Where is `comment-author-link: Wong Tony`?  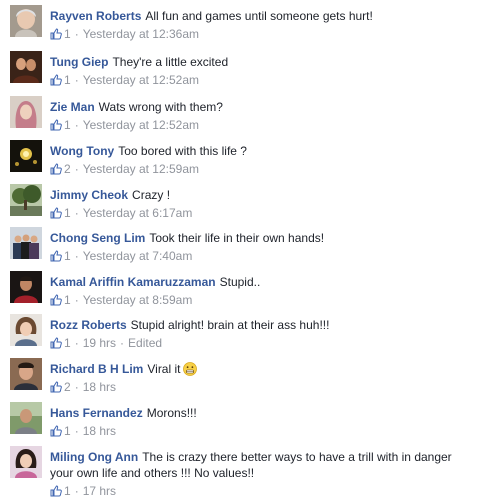
comment-author-link: Wong Tony is located at coordinates (82, 151).